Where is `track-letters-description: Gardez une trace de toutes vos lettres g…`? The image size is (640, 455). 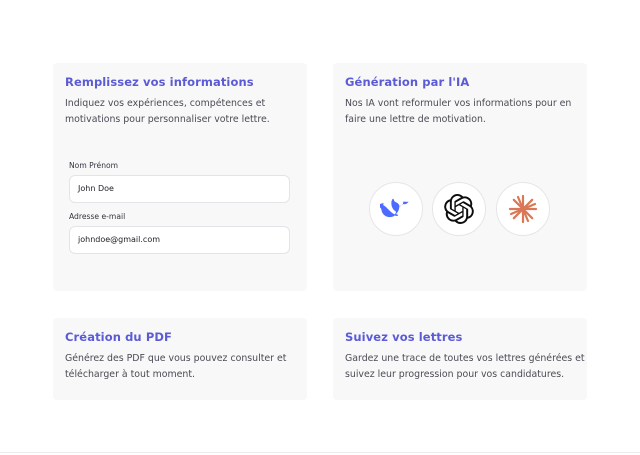
track-letters-description: Gardez une trace de toutes vos lettres g… is located at coordinates (465, 367).